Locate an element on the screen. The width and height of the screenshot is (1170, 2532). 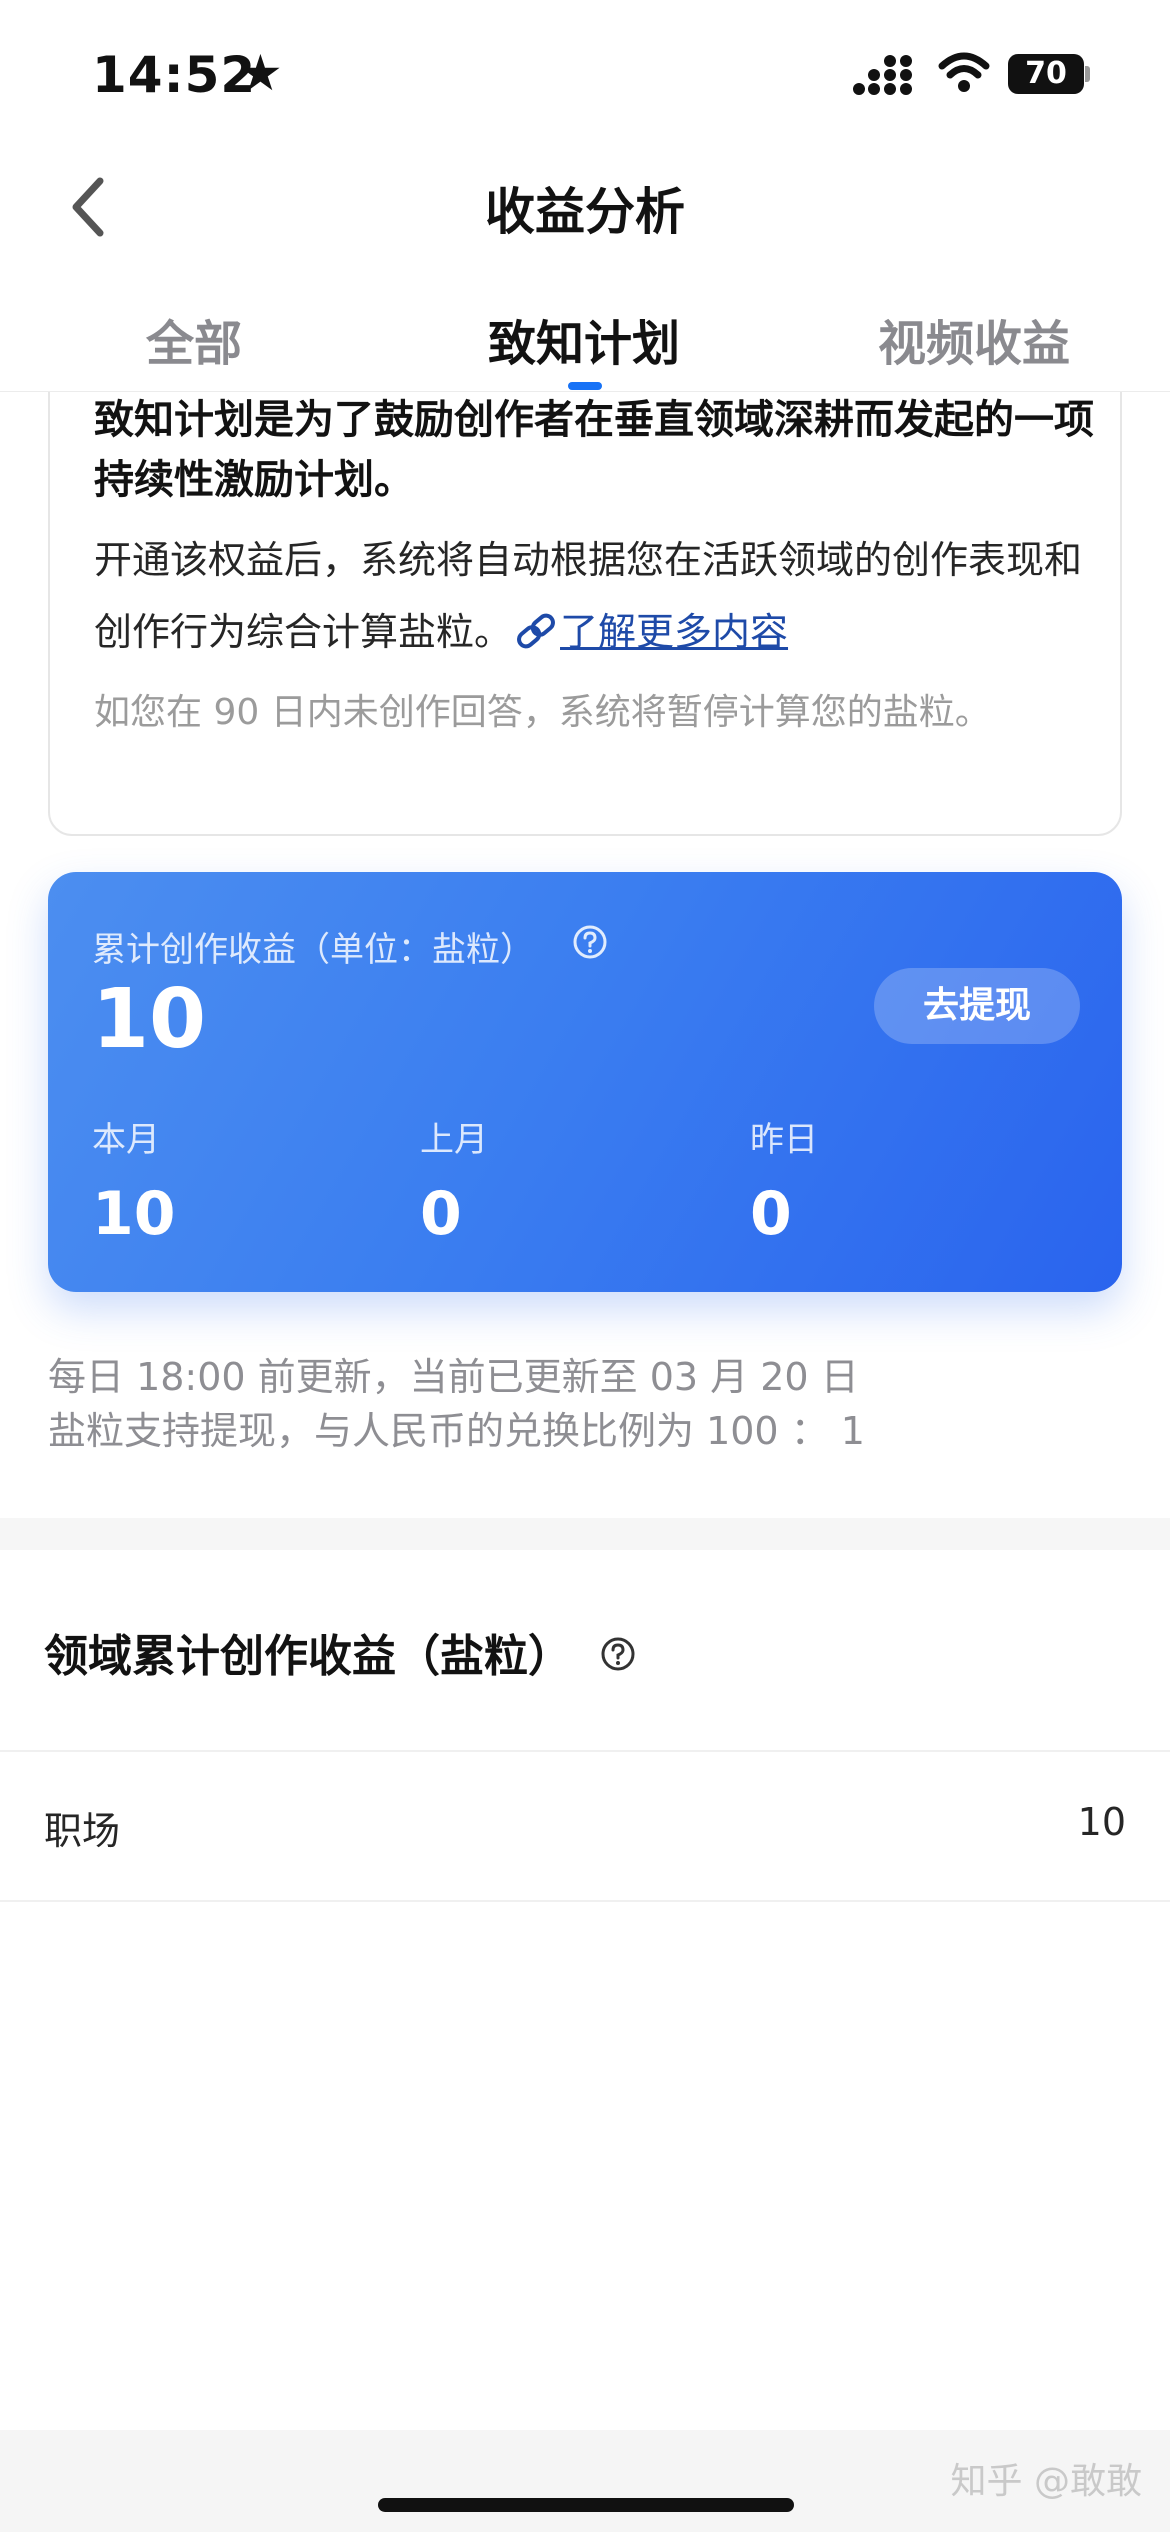
signal-icon is located at coordinates (882, 75).